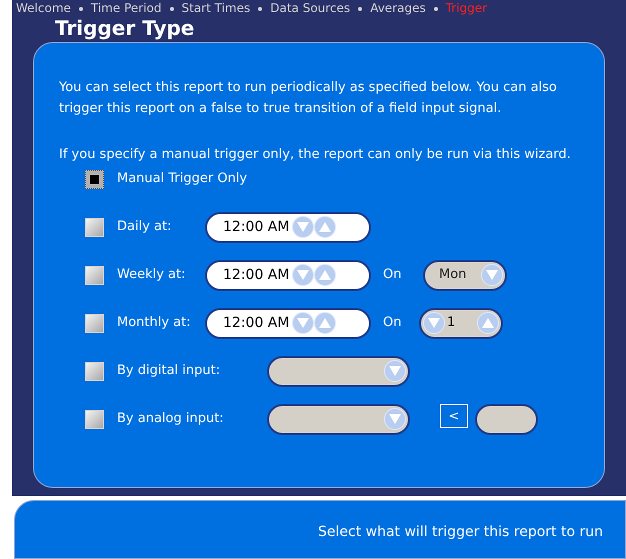  I want to click on checkbox, so click(94, 179).